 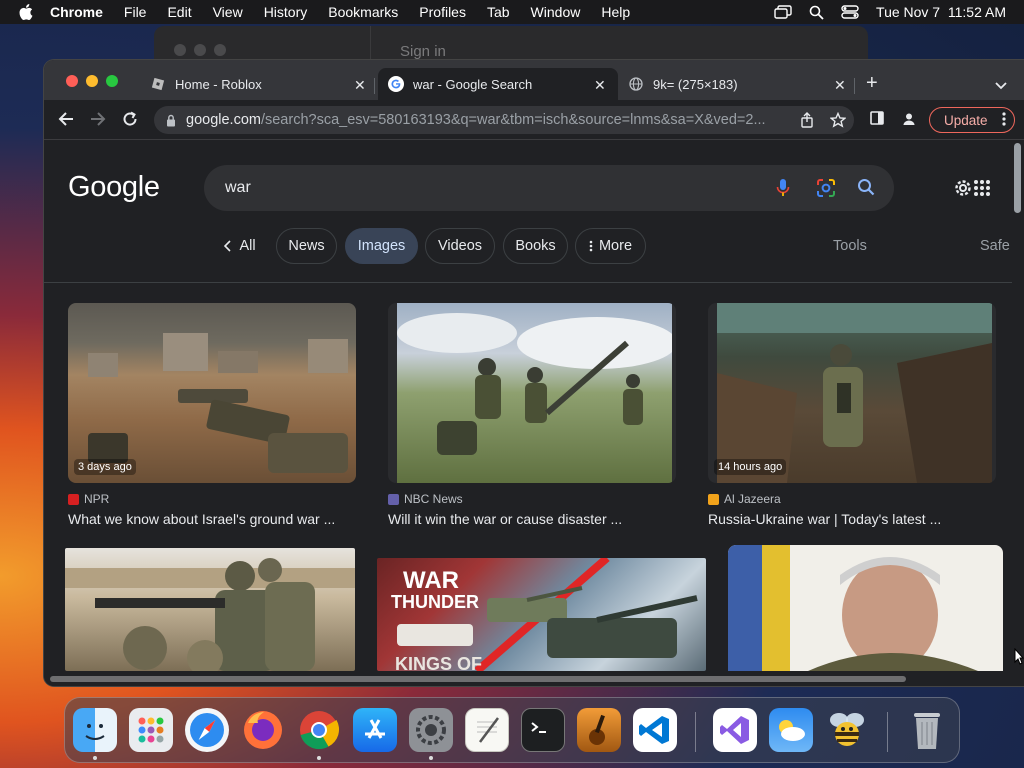 I want to click on vscode-icon, so click(x=655, y=730).